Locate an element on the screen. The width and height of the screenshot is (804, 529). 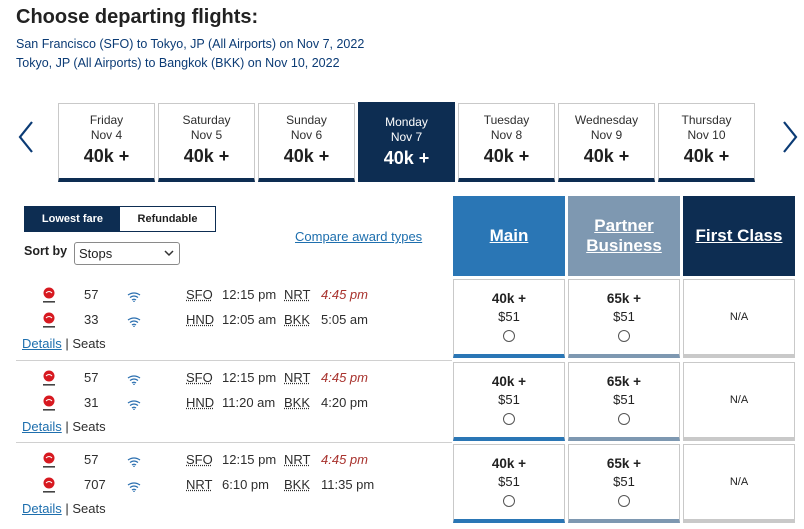
chevron-down-icon is located at coordinates (169, 253).